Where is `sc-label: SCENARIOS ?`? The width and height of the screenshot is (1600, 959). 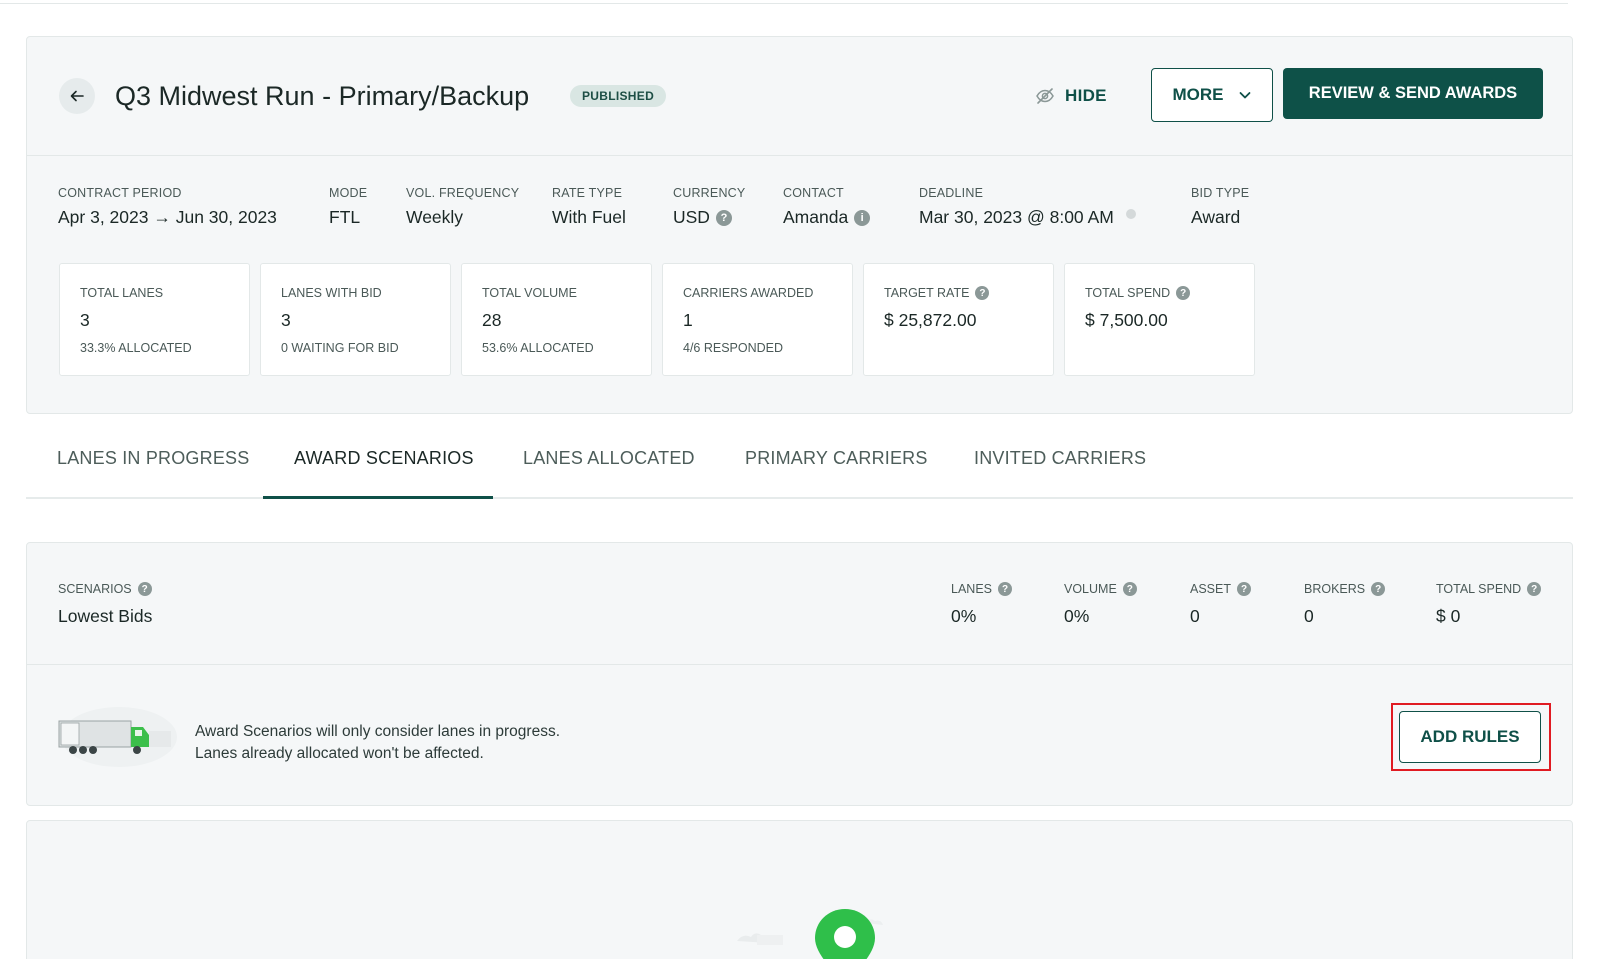
sc-label: SCENARIOS ? is located at coordinates (105, 589).